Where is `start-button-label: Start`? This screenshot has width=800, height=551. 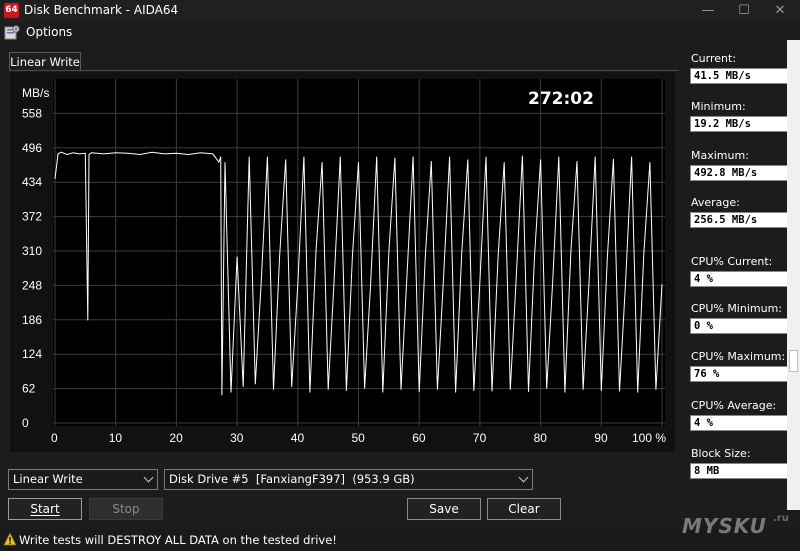
start-button-label: Start is located at coordinates (45, 509).